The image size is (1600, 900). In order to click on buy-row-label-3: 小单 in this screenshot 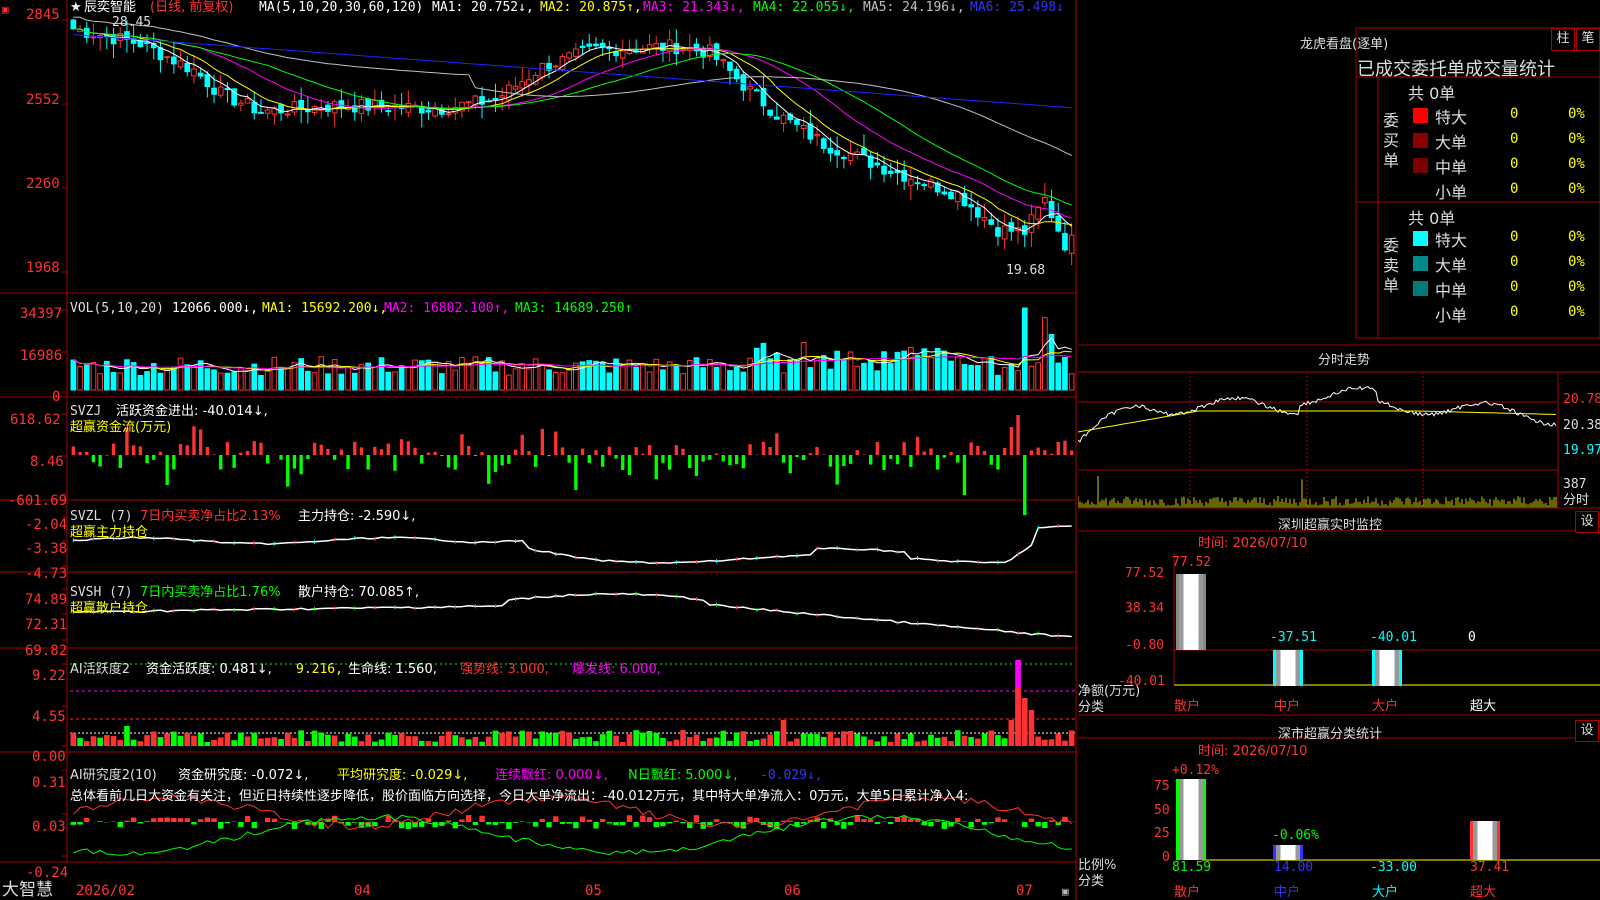, I will do `click(1451, 192)`.